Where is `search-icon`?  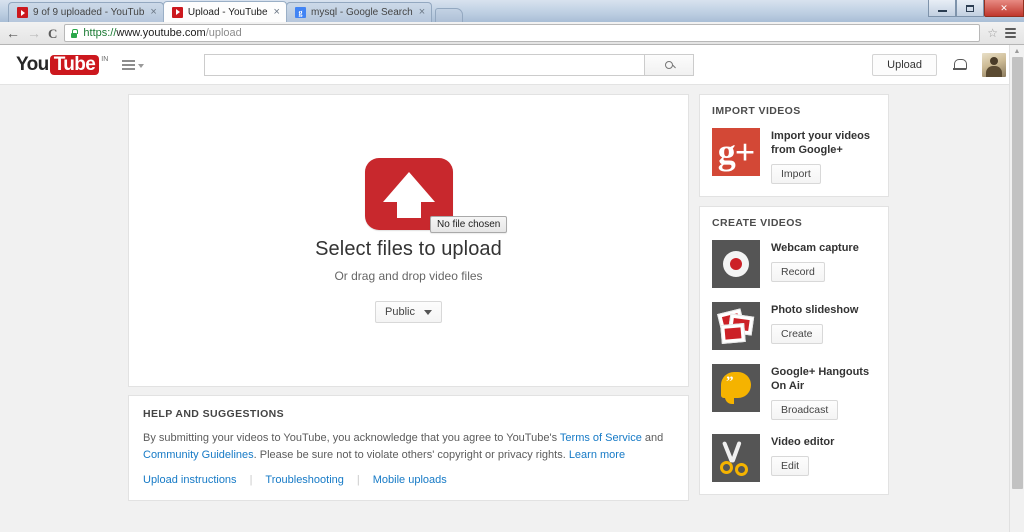
search-icon is located at coordinates (669, 64).